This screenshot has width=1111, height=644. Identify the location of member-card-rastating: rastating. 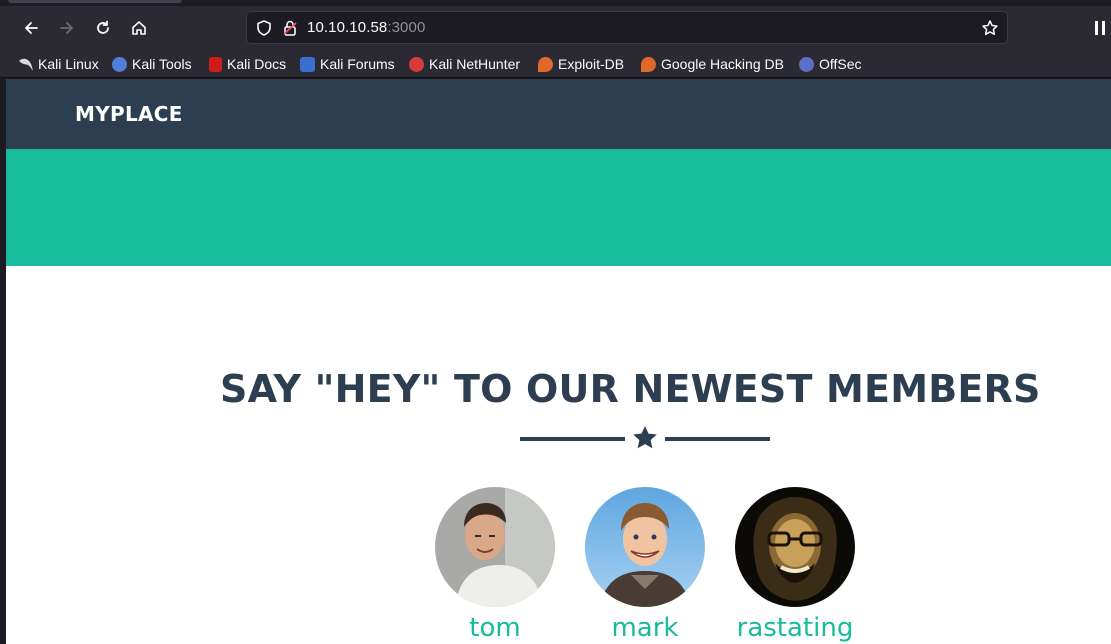
(795, 565).